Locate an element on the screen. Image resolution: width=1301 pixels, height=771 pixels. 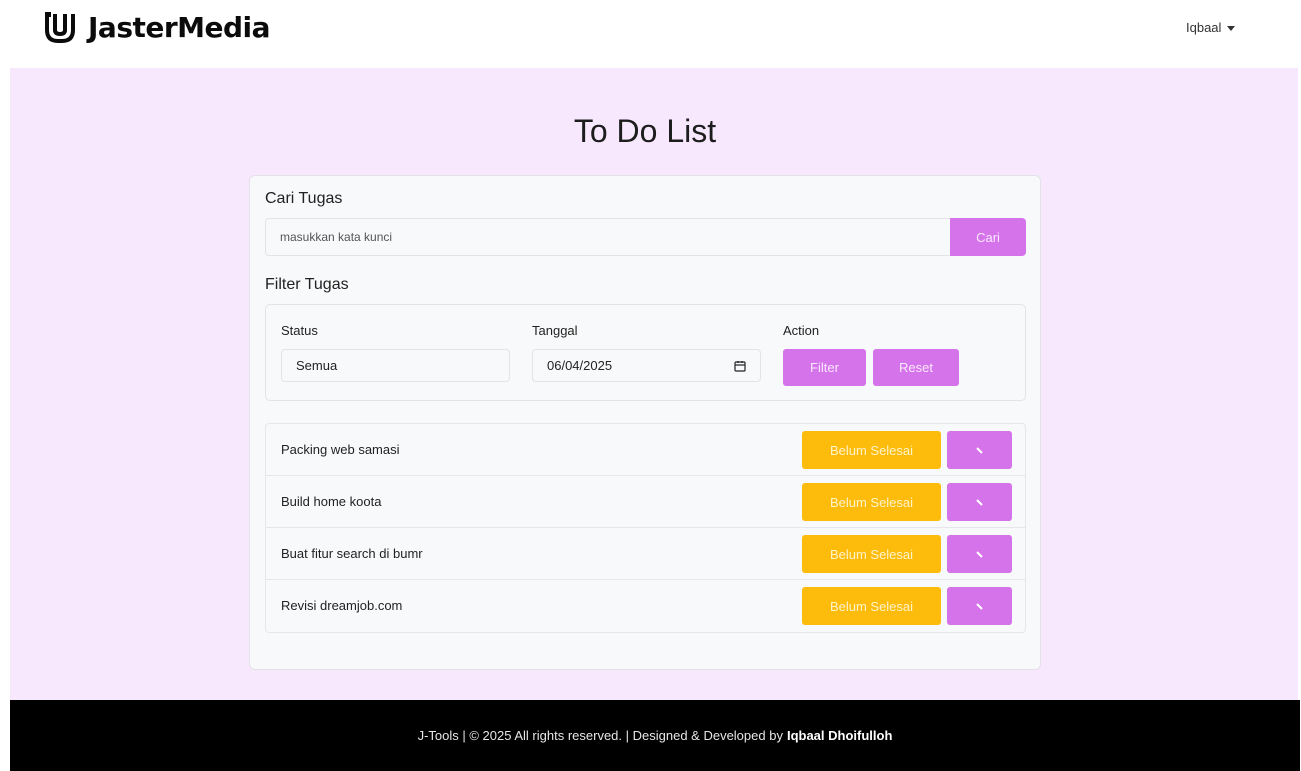
user-name: Iqbaal is located at coordinates (1204, 27).